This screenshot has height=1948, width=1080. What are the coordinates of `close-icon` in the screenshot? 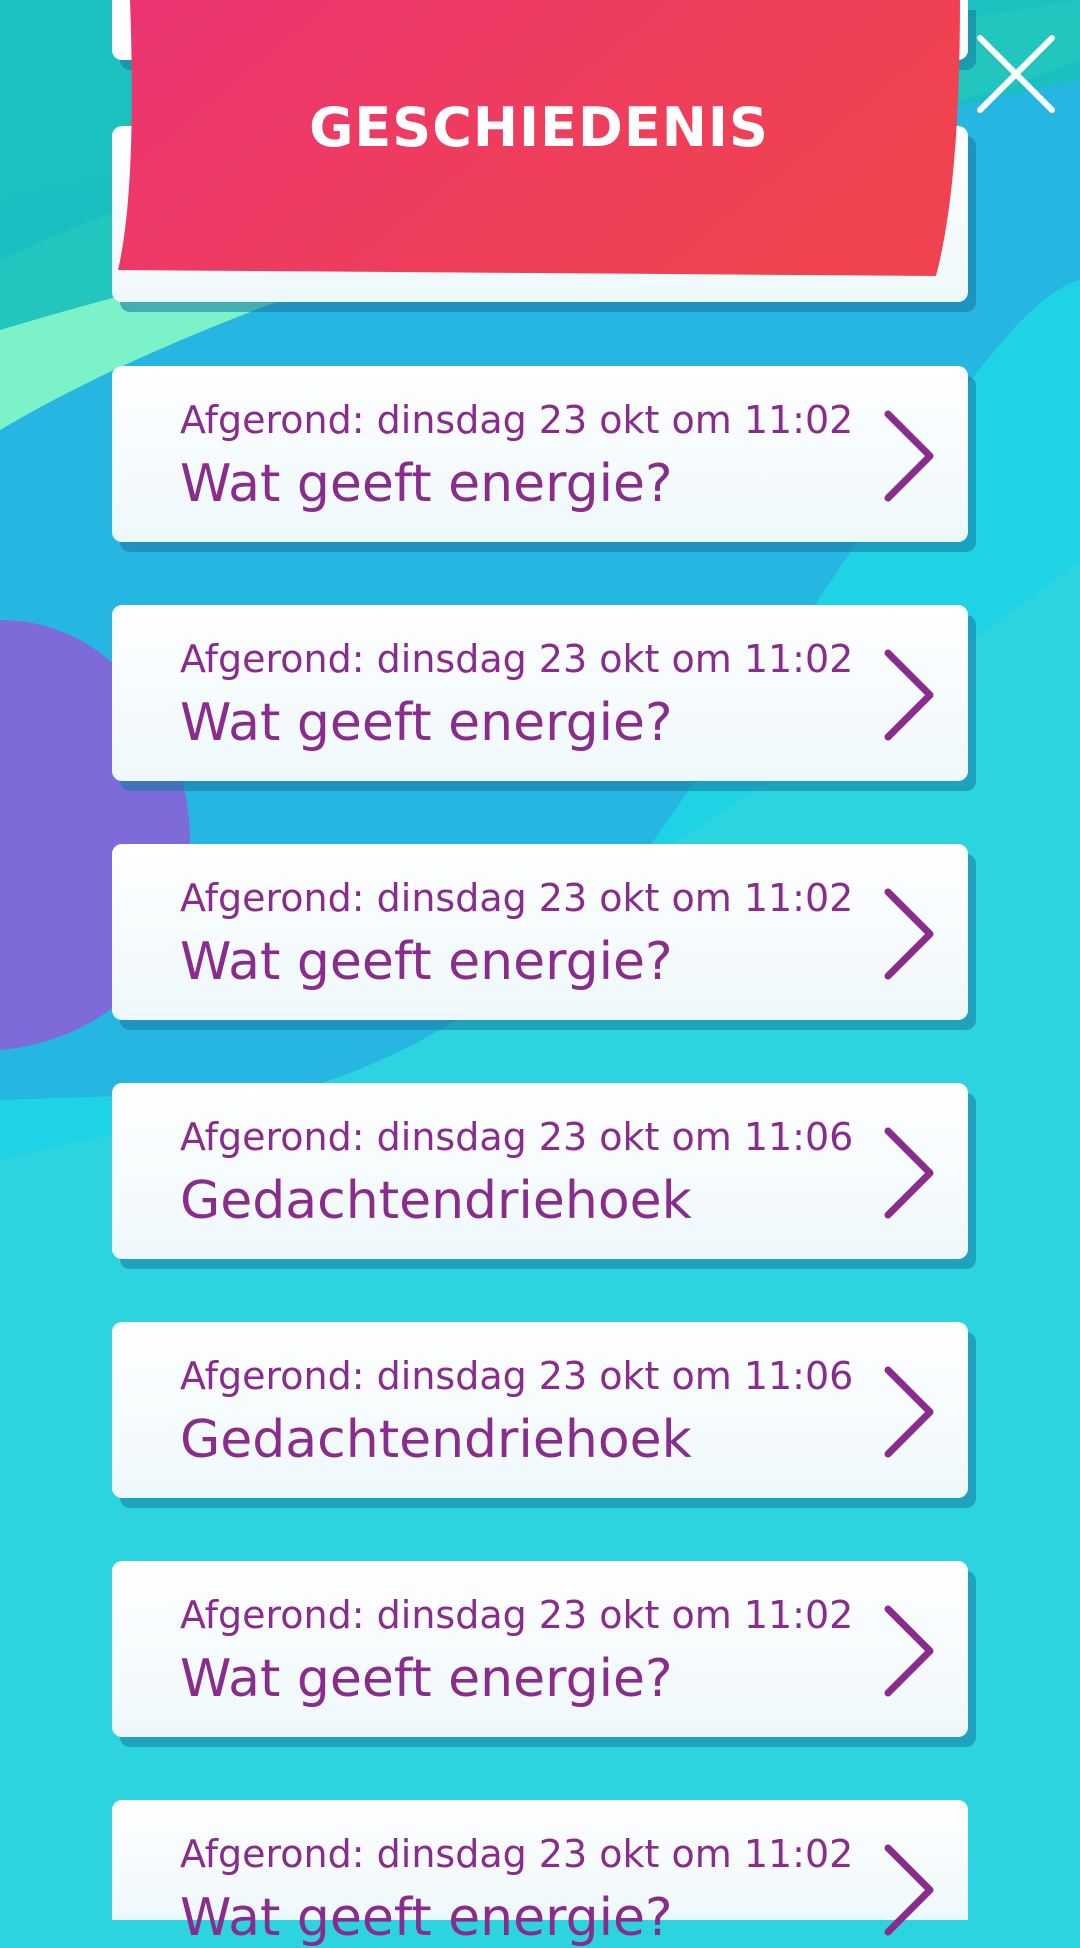 It's located at (1016, 74).